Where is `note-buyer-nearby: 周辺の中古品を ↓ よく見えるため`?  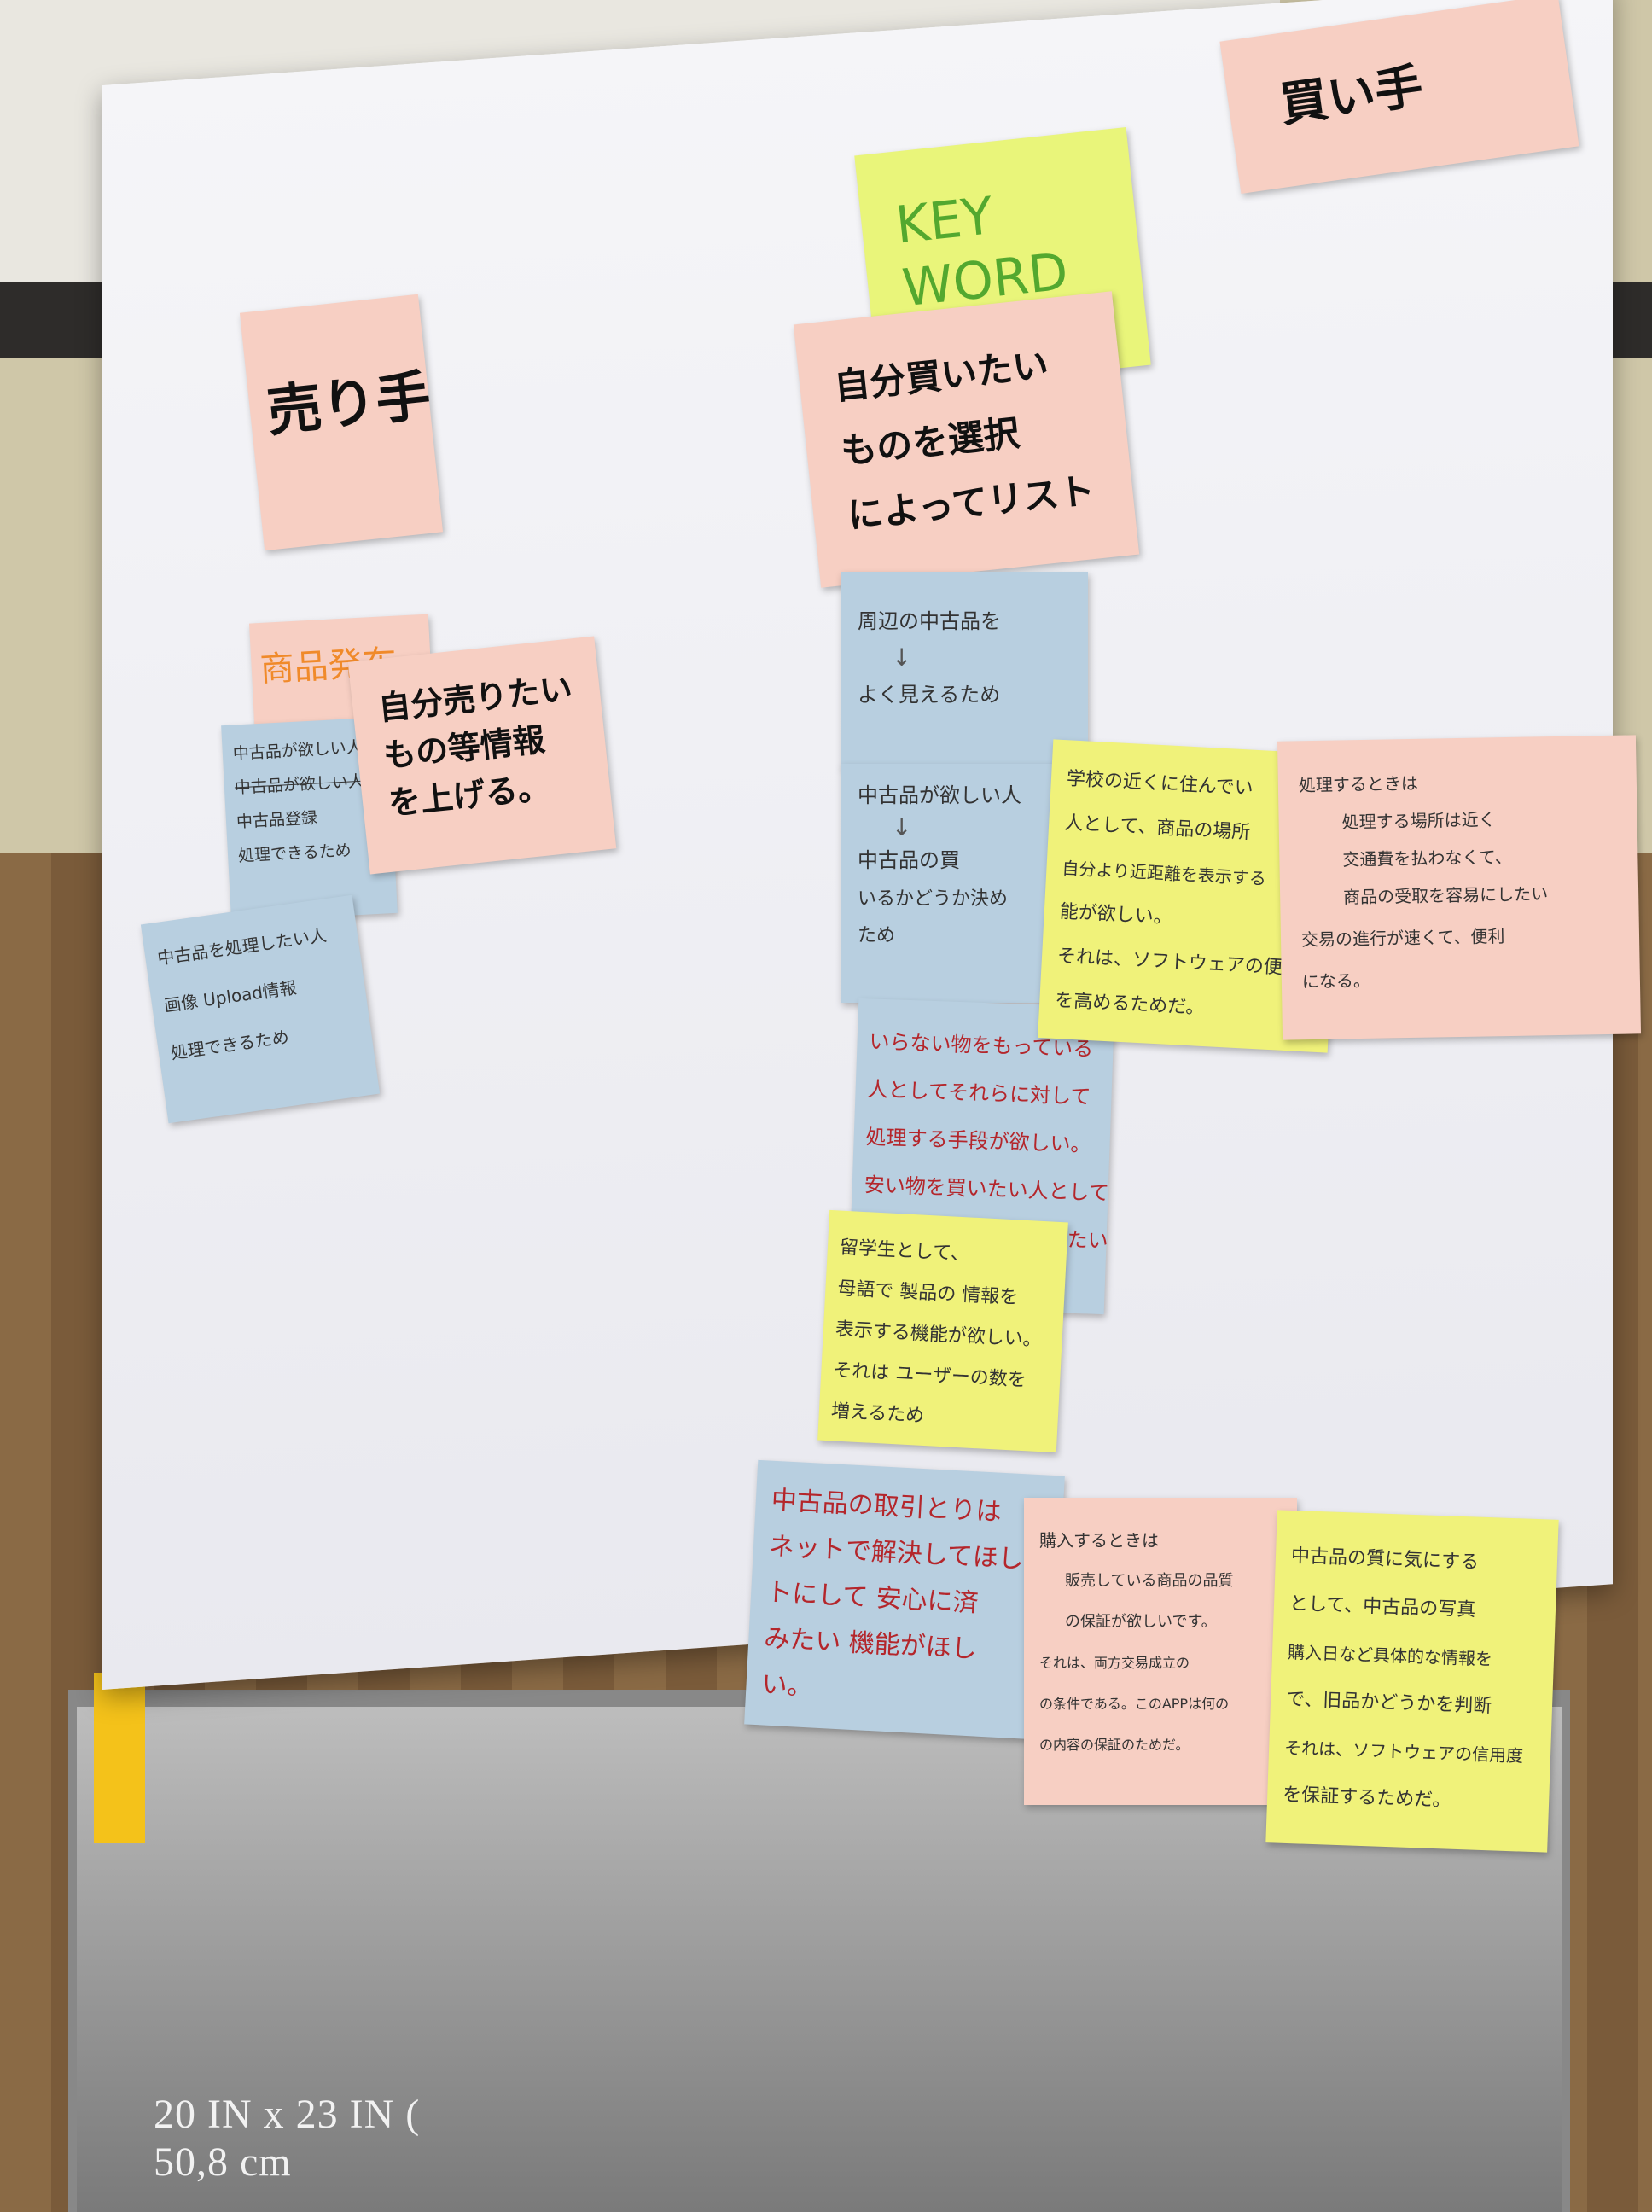
note-buyer-nearby: 周辺の中古品を ↓ よく見えるため is located at coordinates (964, 670).